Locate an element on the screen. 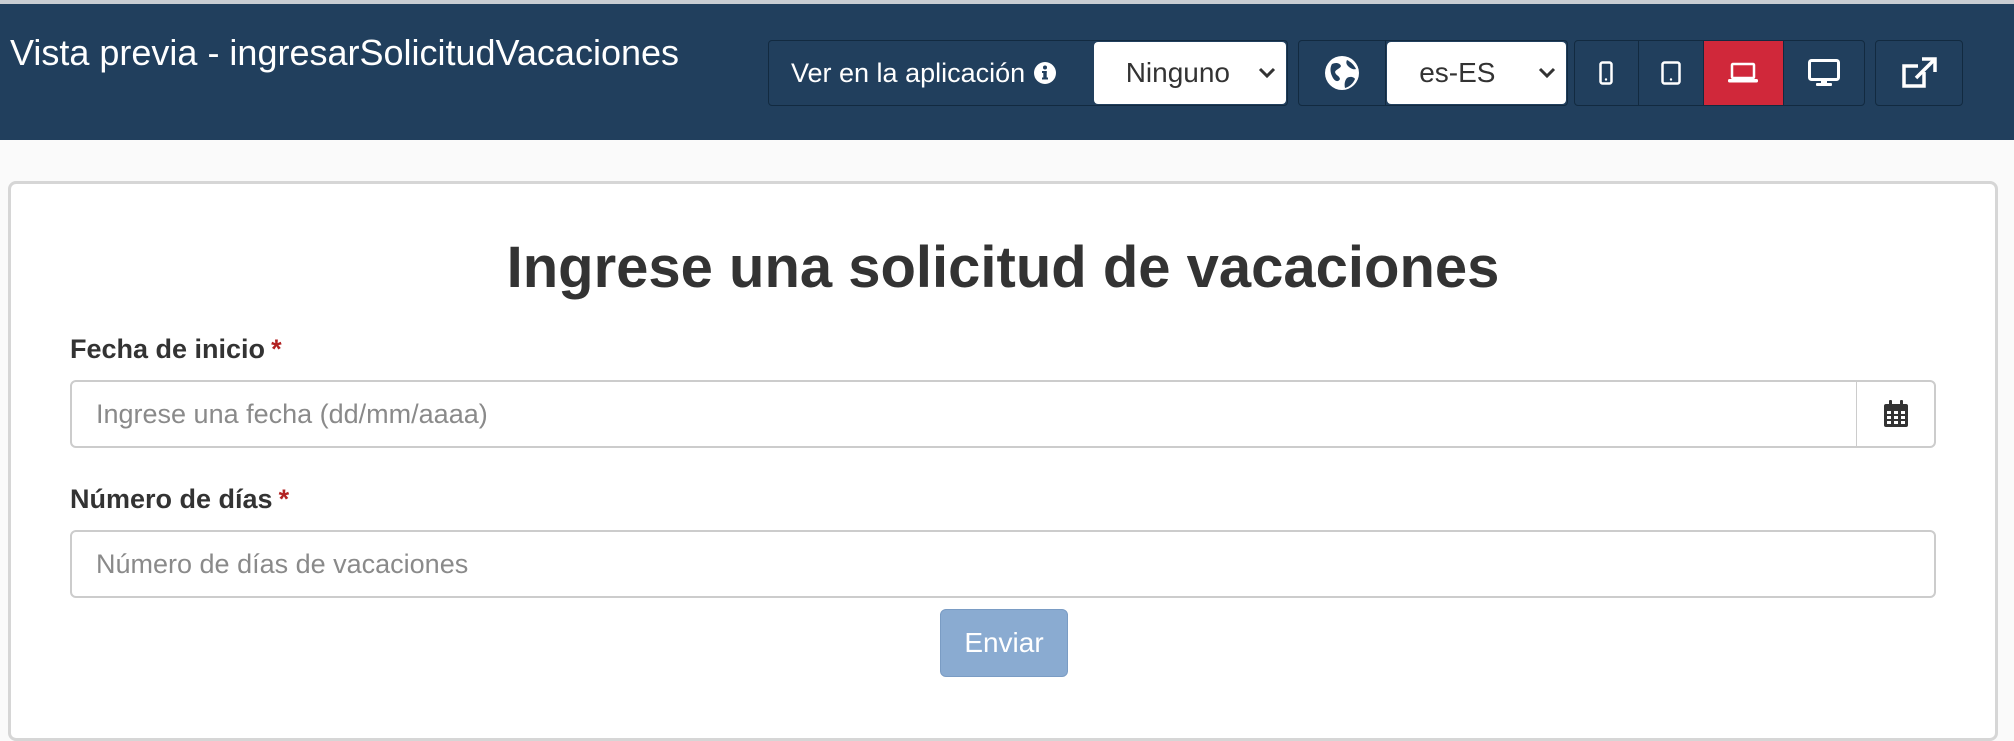 The height and width of the screenshot is (741, 2014). locale-select: es-ES is located at coordinates (1476, 73).